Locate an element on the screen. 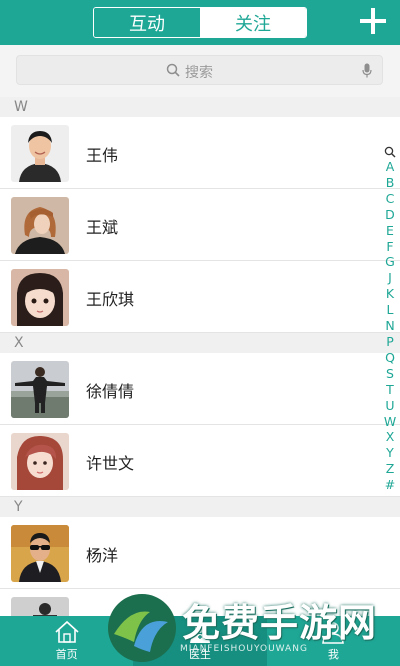 The image size is (400, 666). index-letter: Y is located at coordinates (390, 453).